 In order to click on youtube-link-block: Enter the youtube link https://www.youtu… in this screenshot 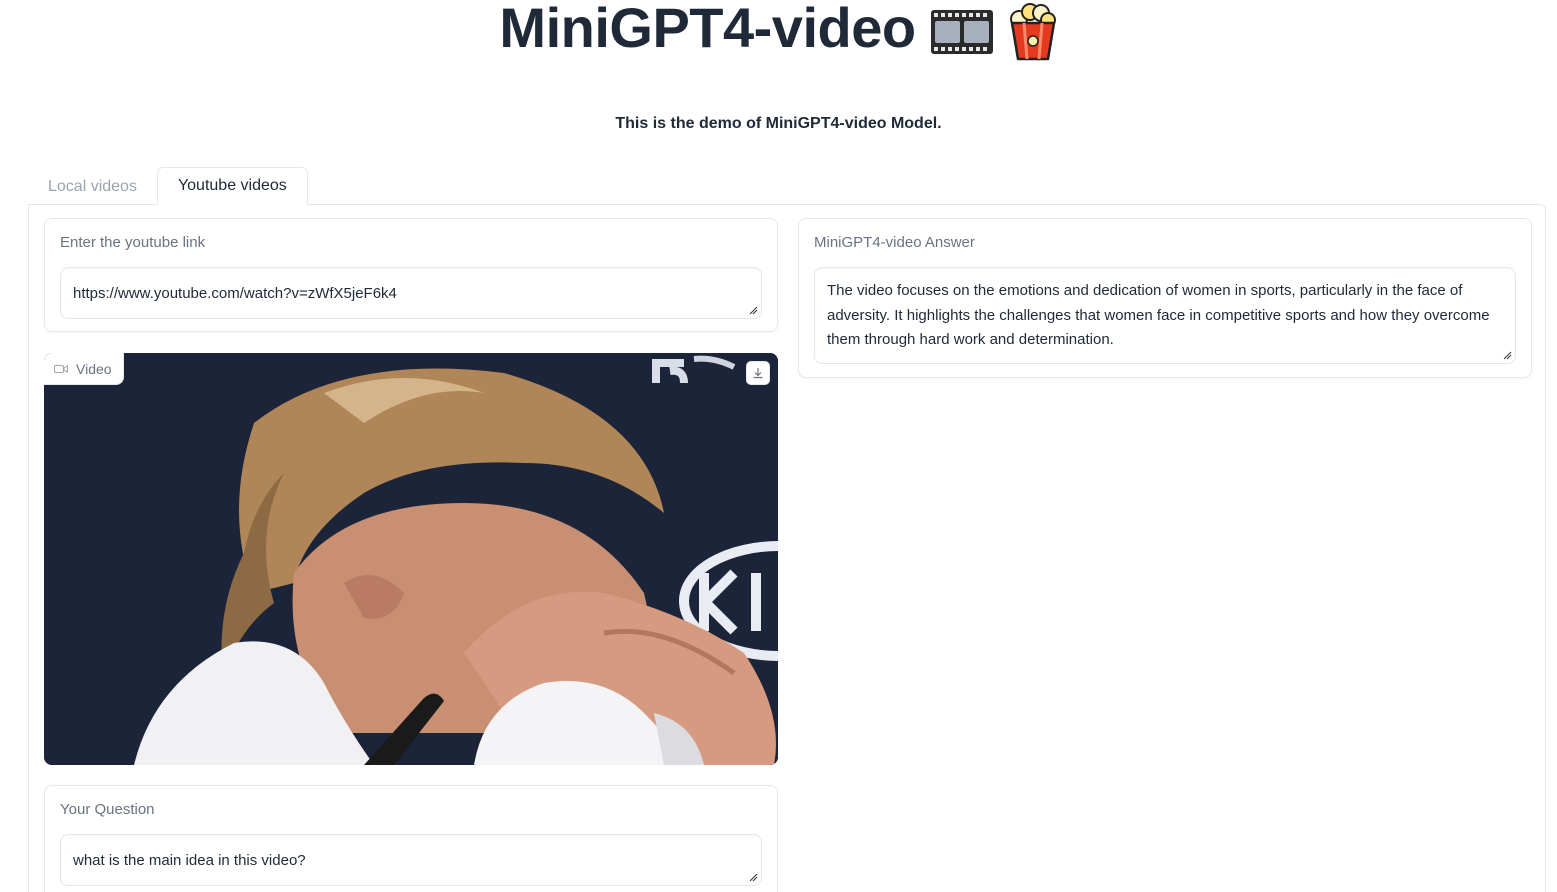, I will do `click(411, 275)`.